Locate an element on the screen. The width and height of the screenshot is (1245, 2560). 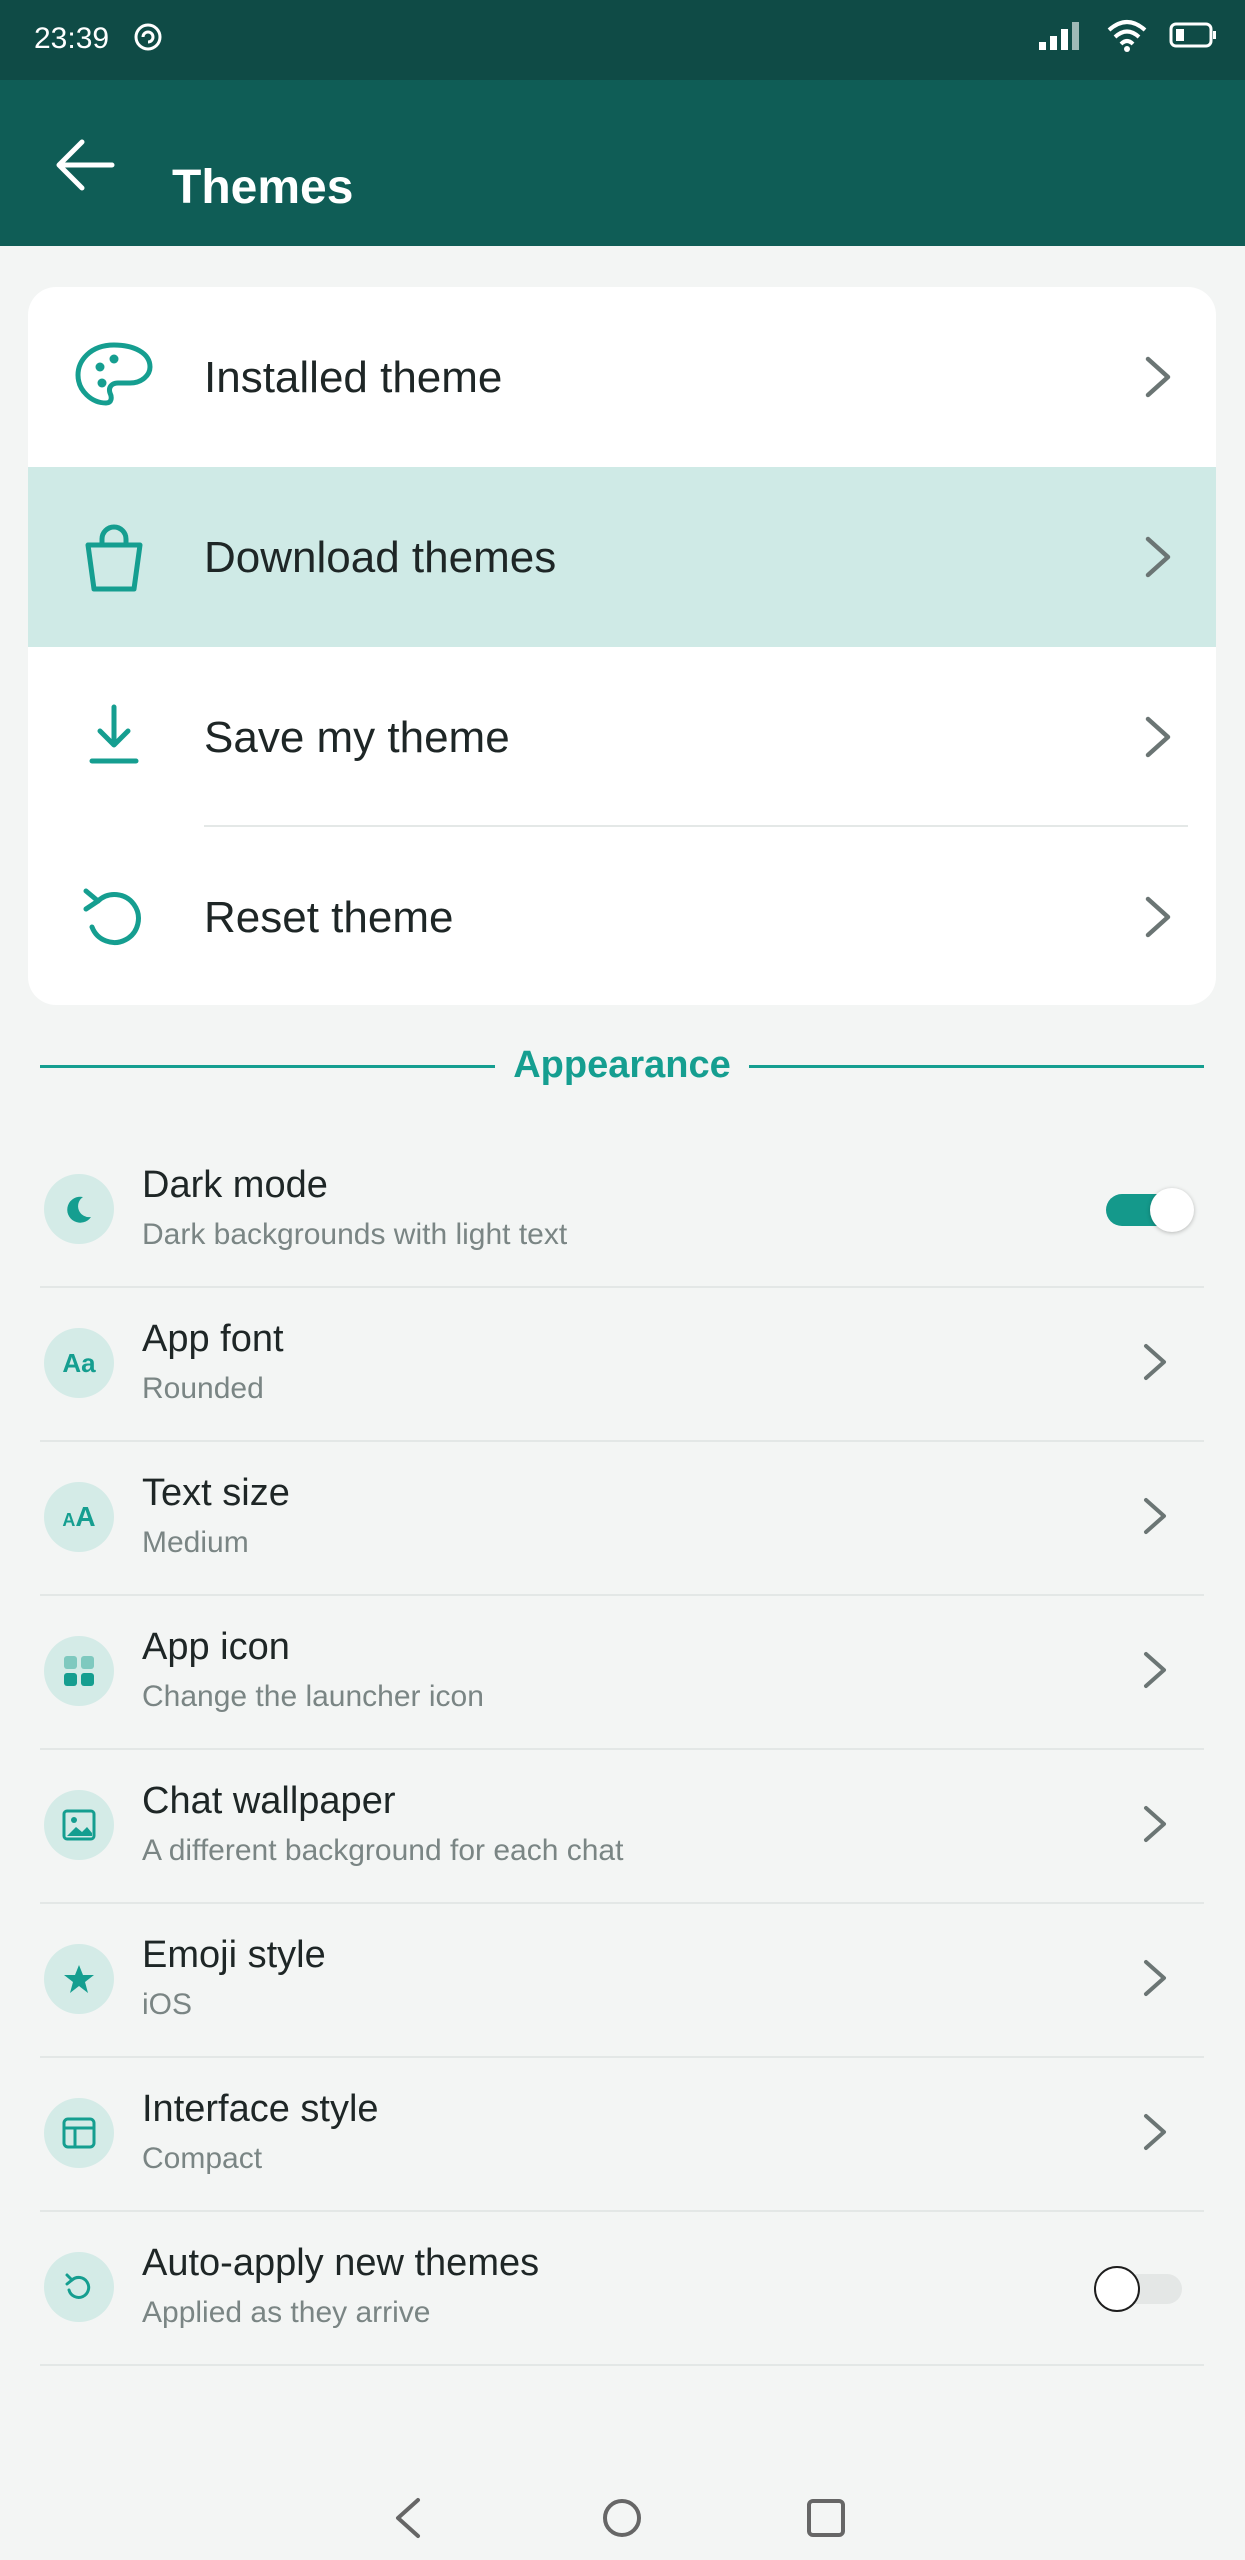
font-icon: Aa is located at coordinates (79, 1363).